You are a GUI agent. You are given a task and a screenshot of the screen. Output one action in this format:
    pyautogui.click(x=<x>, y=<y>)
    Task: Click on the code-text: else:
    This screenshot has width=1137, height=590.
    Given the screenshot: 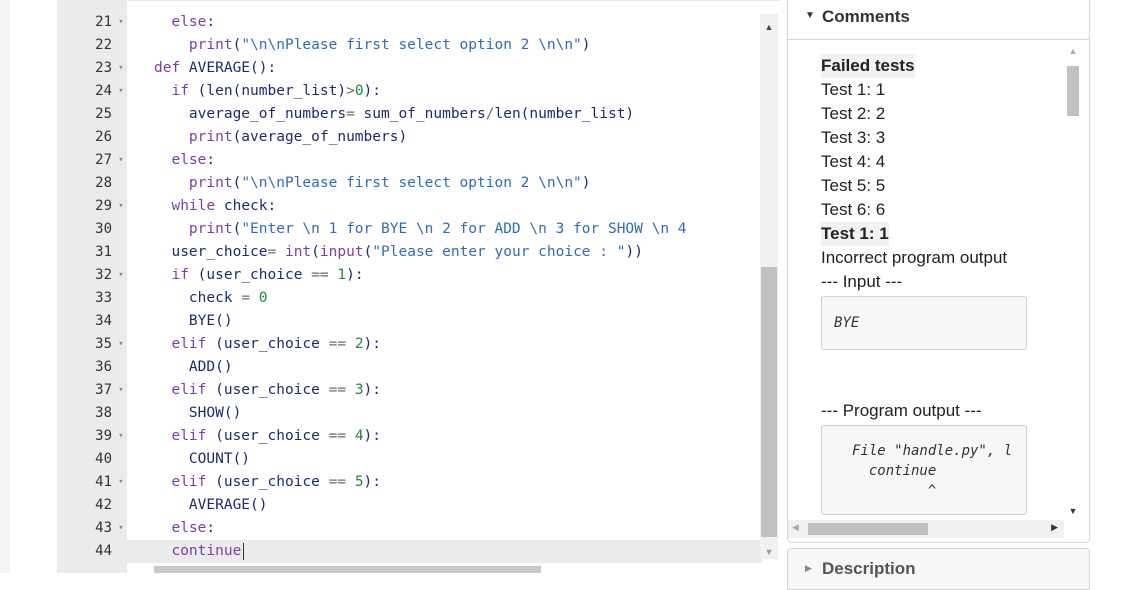 What is the action you would take?
    pyautogui.click(x=184, y=528)
    